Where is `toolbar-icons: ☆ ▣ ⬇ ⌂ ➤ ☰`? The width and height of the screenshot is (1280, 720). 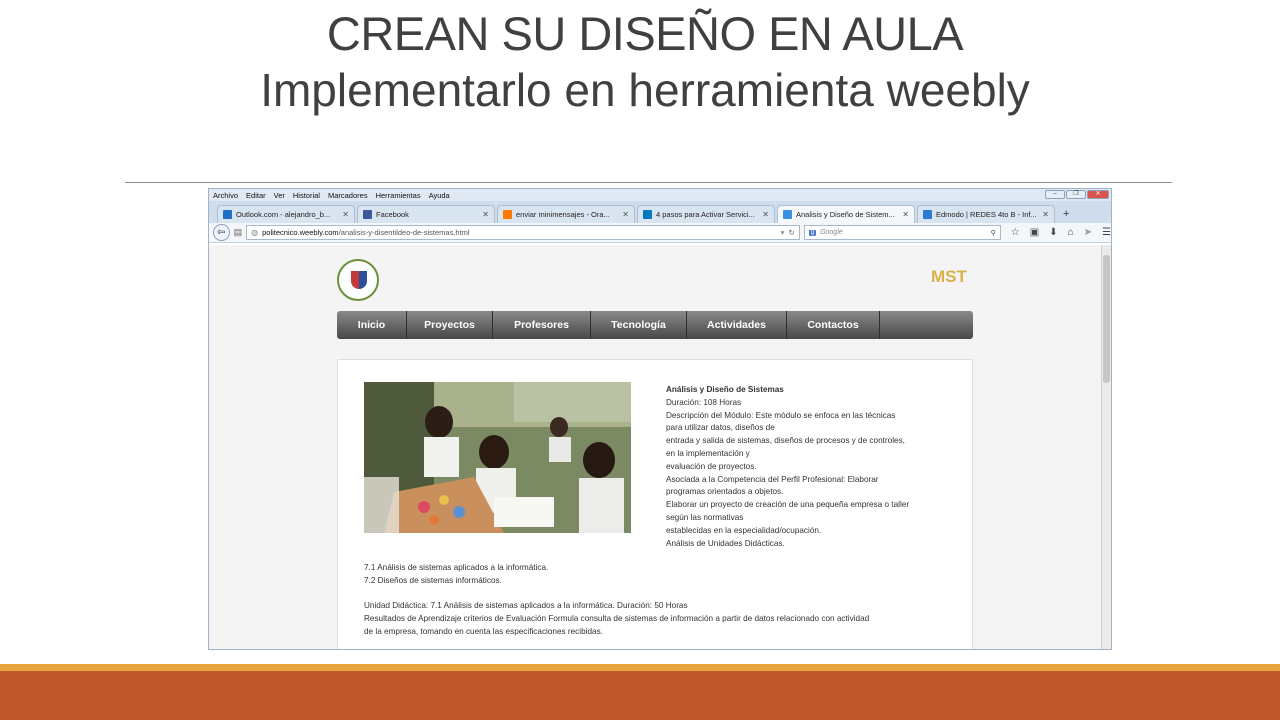 toolbar-icons: ☆ ▣ ⬇ ⌂ ➤ ☰ is located at coordinates (1058, 232).